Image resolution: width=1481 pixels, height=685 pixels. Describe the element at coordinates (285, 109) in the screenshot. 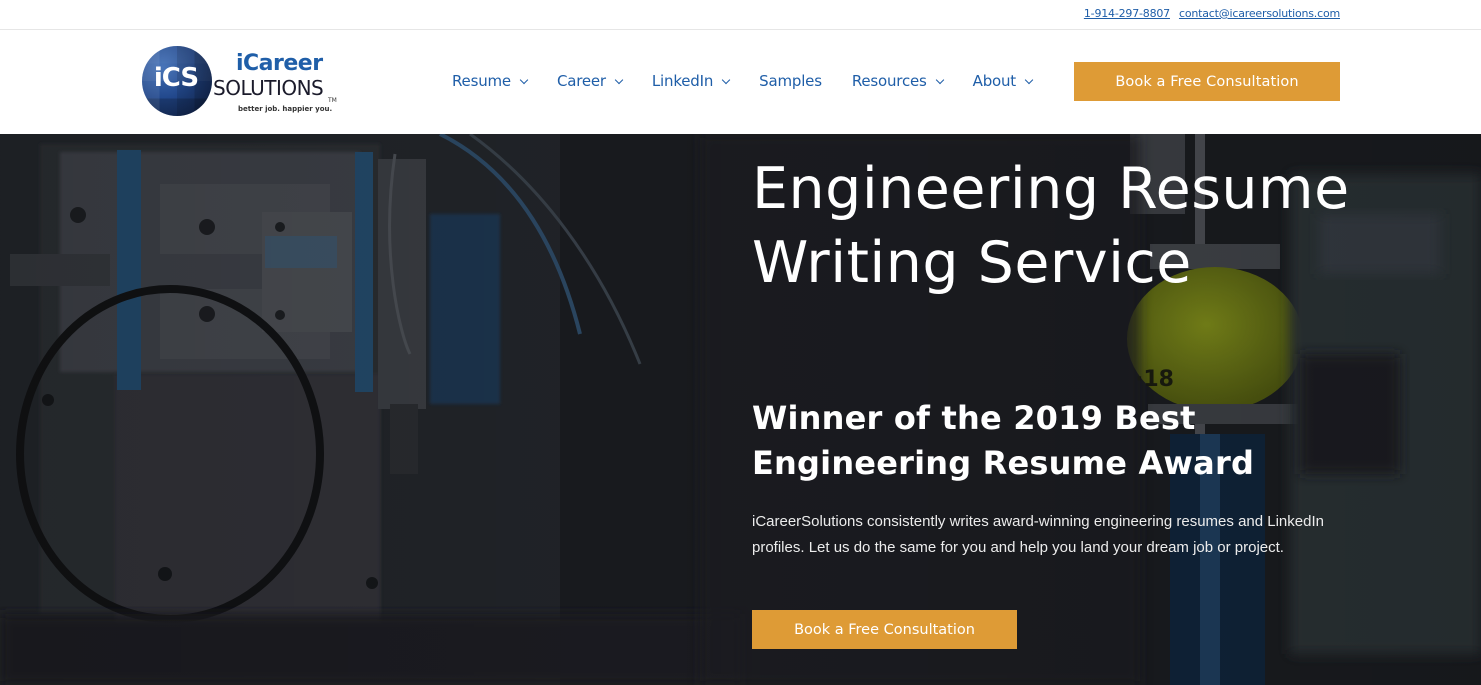

I see `logo-tagline: better job. happier you.` at that location.